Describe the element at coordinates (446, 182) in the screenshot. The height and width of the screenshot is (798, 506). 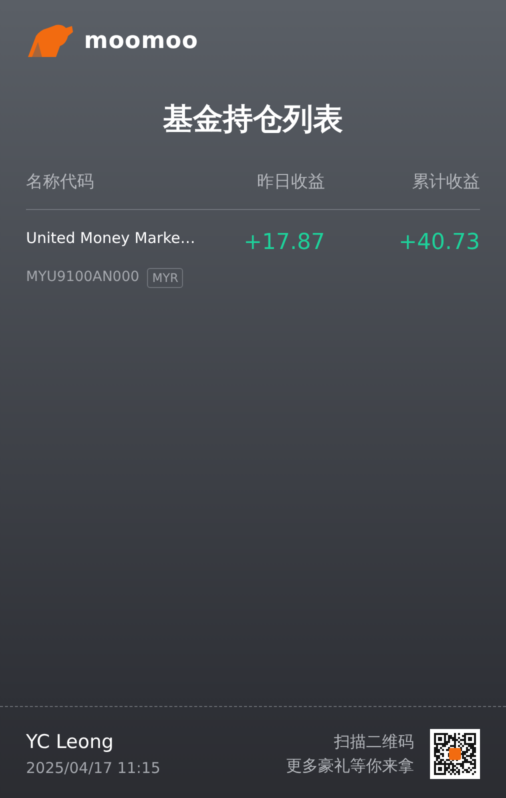
I see `column-header: 累计收益` at that location.